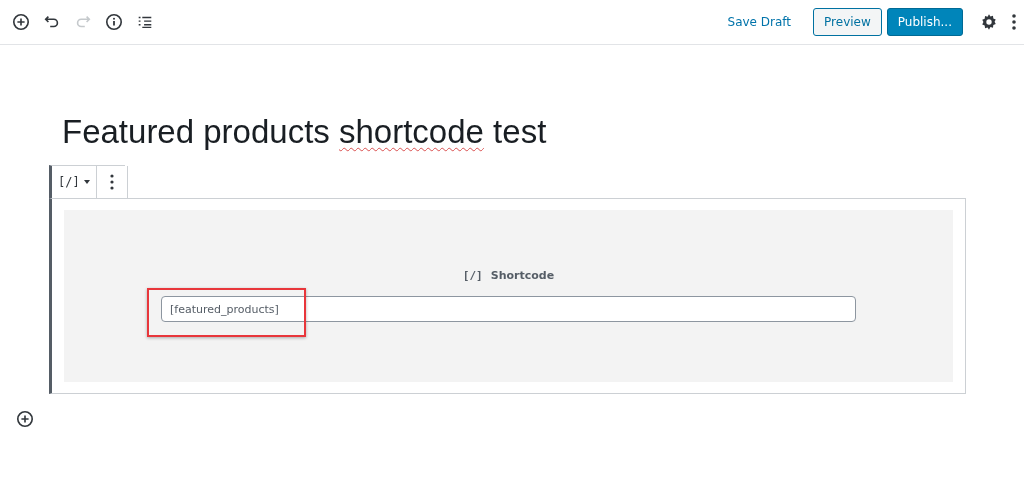 The width and height of the screenshot is (1024, 481). I want to click on settings-button, so click(989, 22).